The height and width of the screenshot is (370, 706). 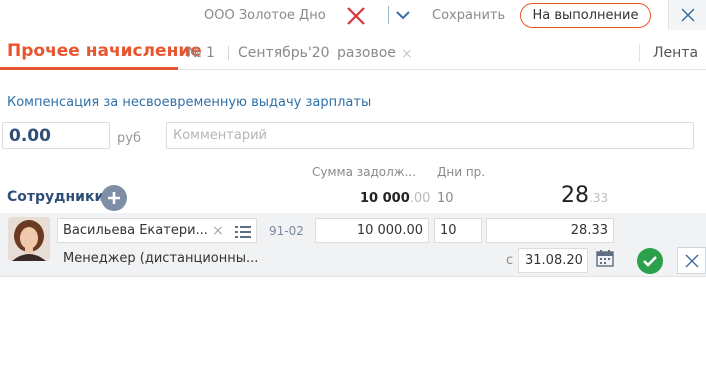 I want to click on confirm-button, so click(x=650, y=261).